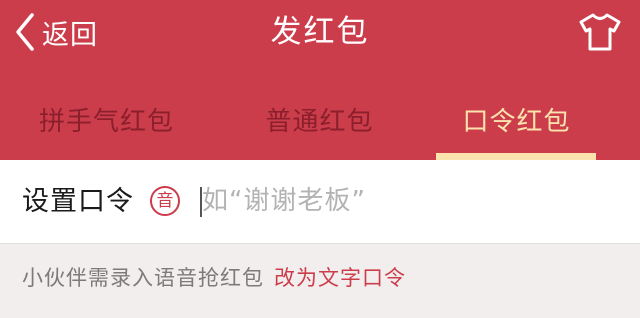 This screenshot has height=318, width=640. What do you see at coordinates (143, 278) in the screenshot?
I see `hint-text: 小伙伴需录入语音抢红包` at bounding box center [143, 278].